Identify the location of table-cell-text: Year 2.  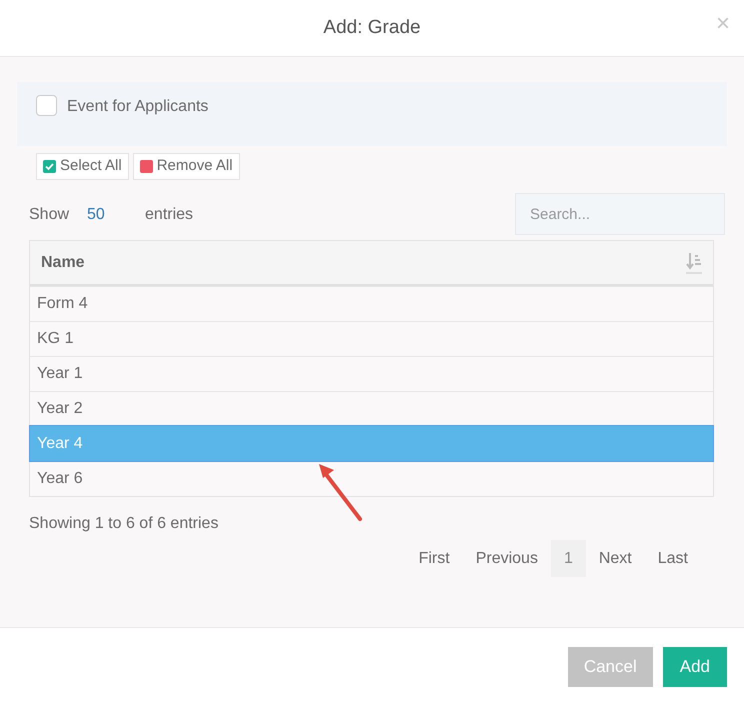
(60, 409).